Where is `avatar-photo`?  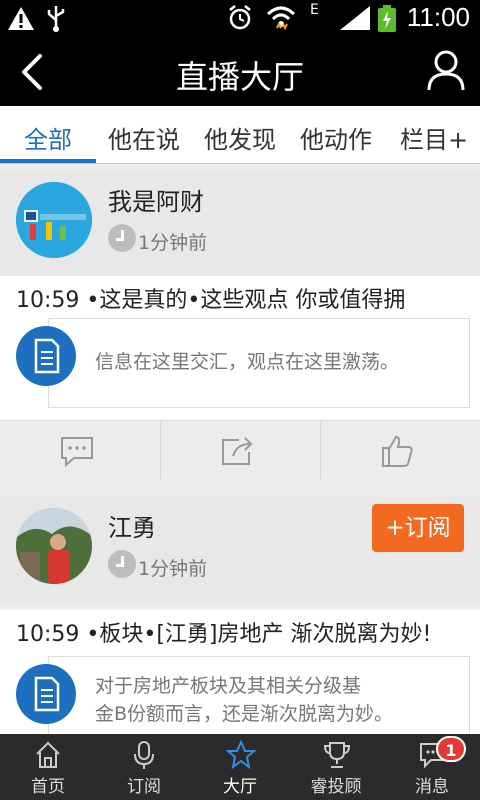 avatar-photo is located at coordinates (54, 546).